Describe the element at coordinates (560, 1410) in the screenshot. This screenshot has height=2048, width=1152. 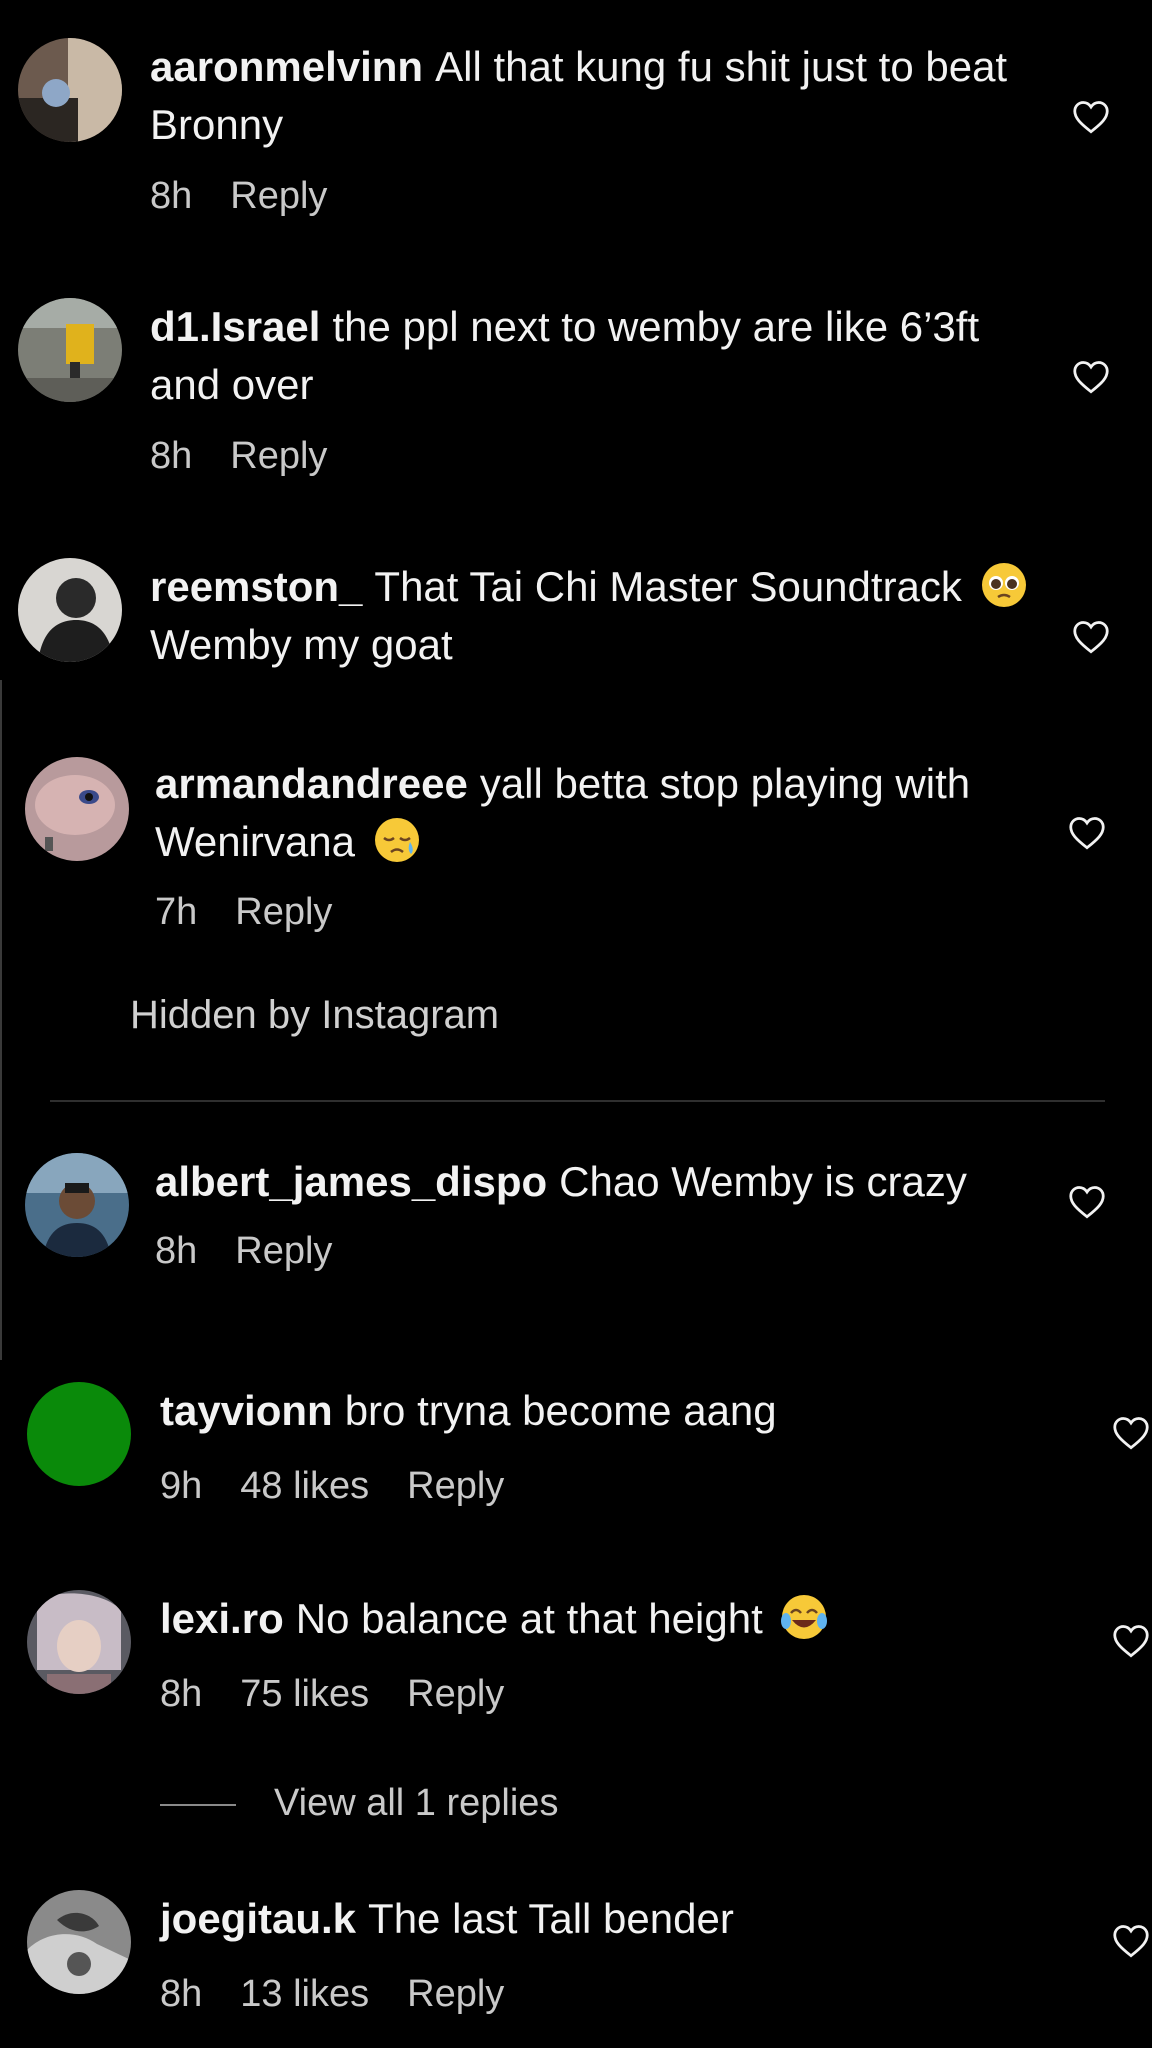
I see `comment-text: bro tryna become aang` at that location.